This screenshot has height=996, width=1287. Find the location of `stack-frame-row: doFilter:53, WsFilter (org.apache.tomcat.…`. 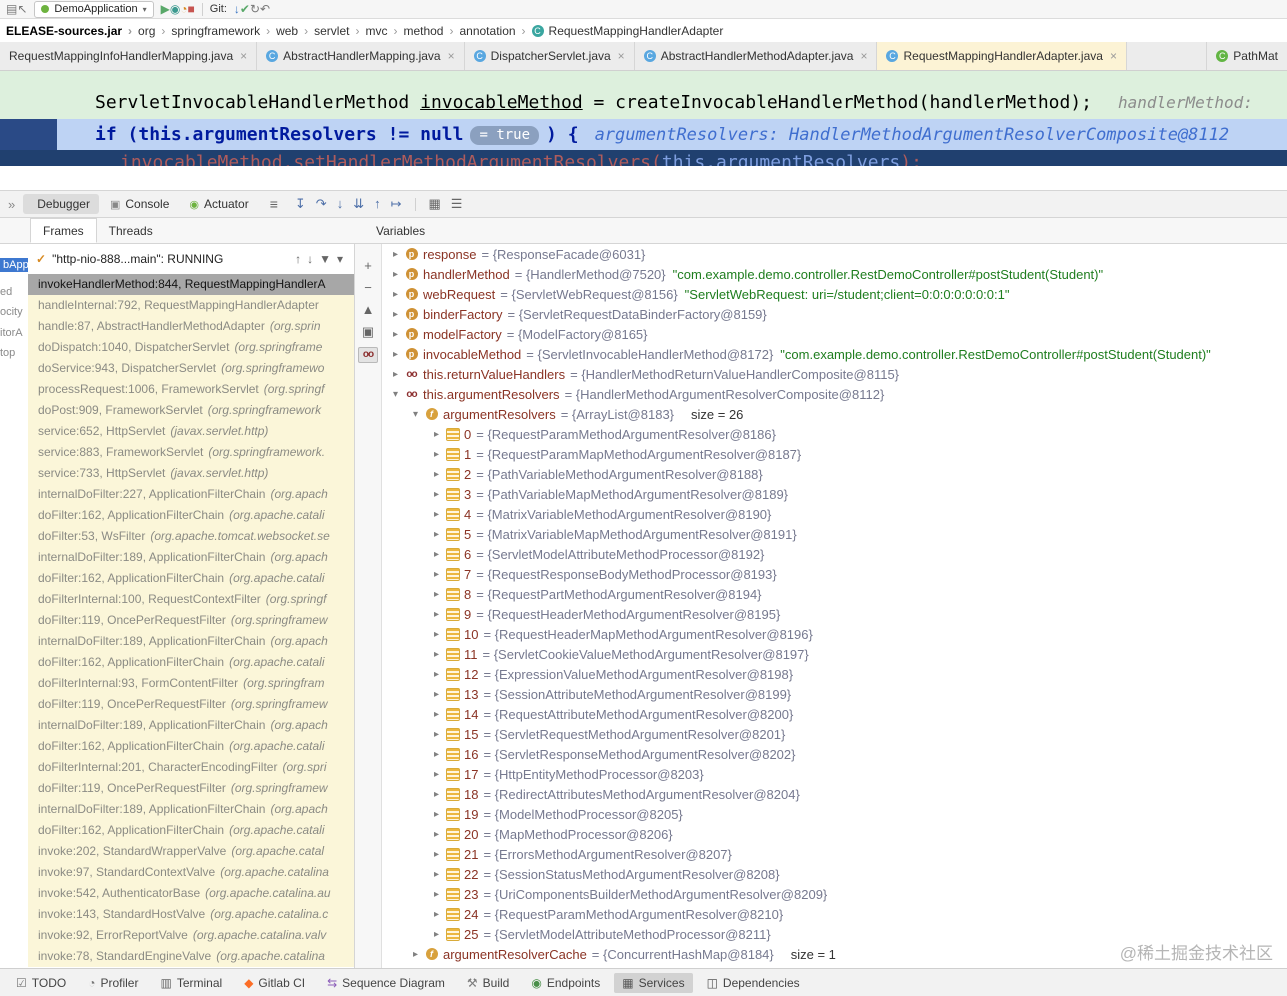

stack-frame-row: doFilter:53, WsFilter (org.apache.tomcat.… is located at coordinates (191, 536).